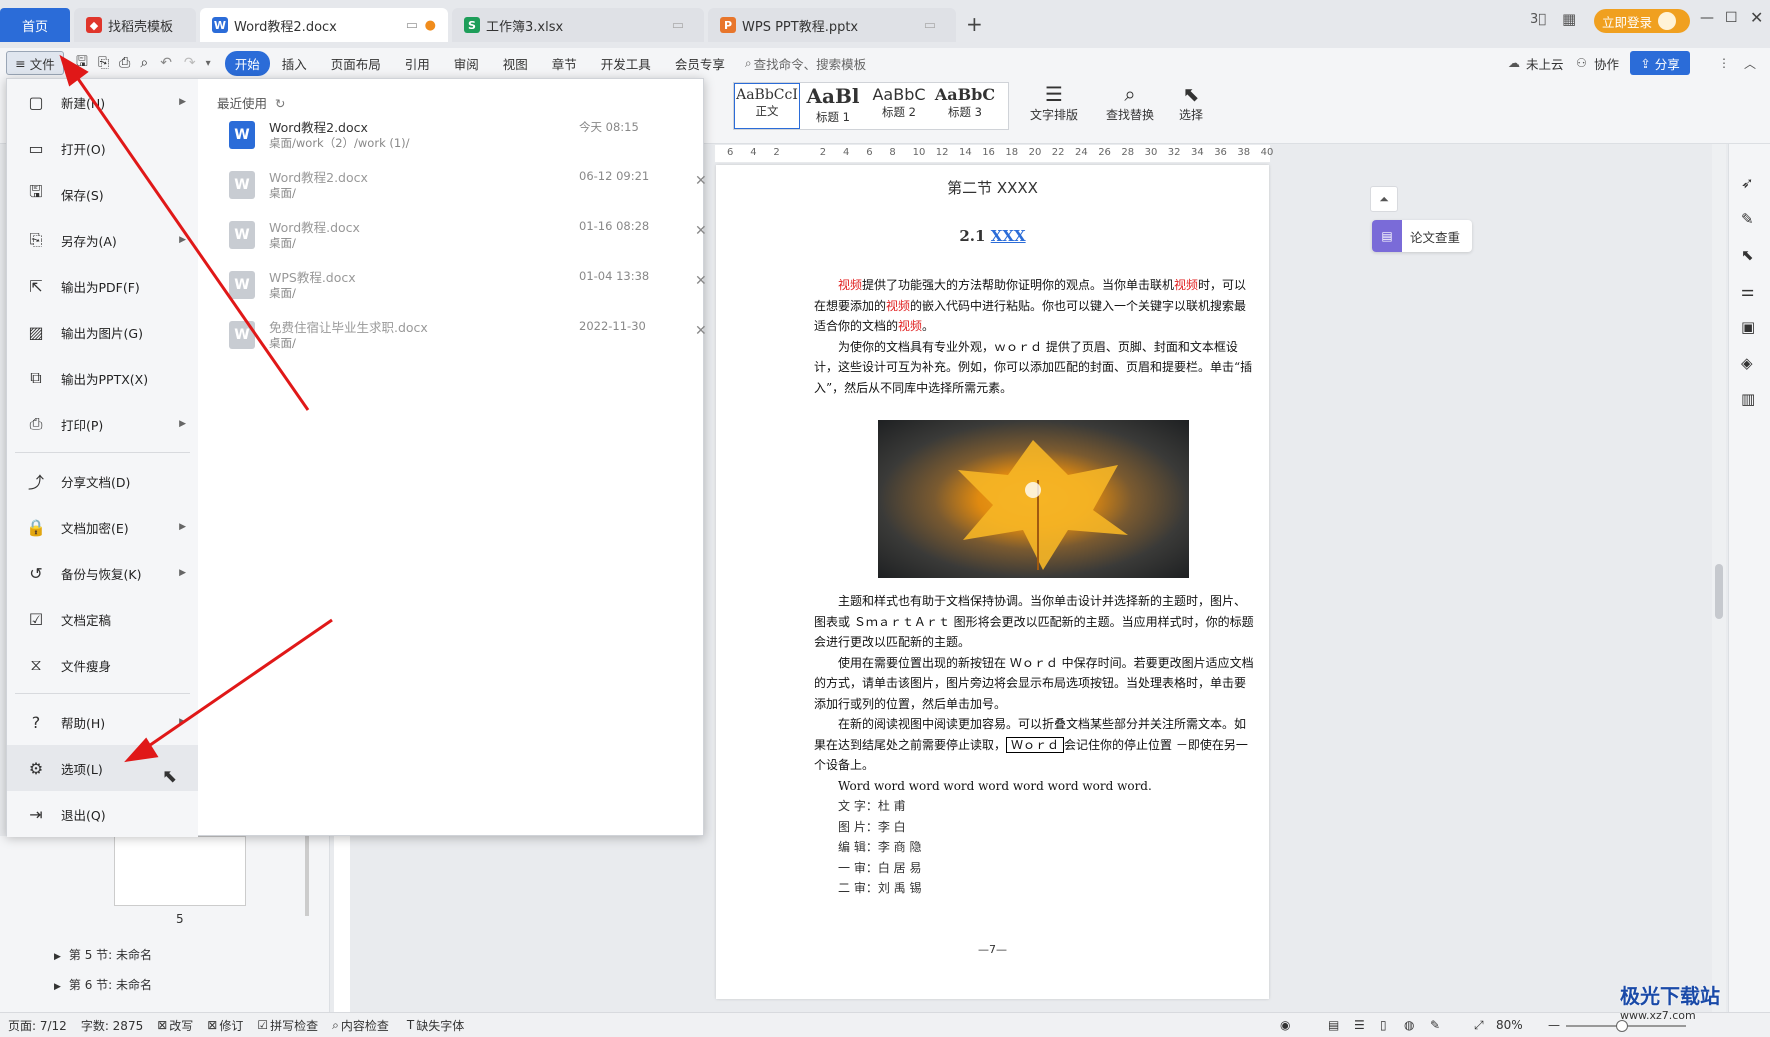  I want to click on file-menu-item-backup: ↺ 备份与恢复(K) ▶, so click(102, 573).